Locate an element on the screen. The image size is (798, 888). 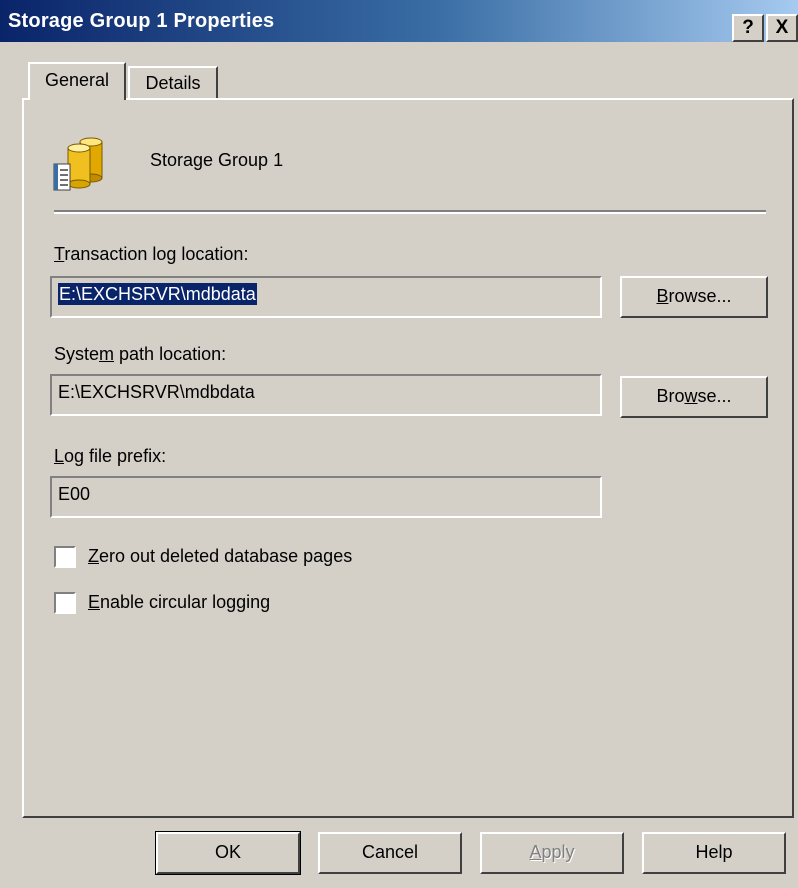
ok-button: OK is located at coordinates (228, 853).